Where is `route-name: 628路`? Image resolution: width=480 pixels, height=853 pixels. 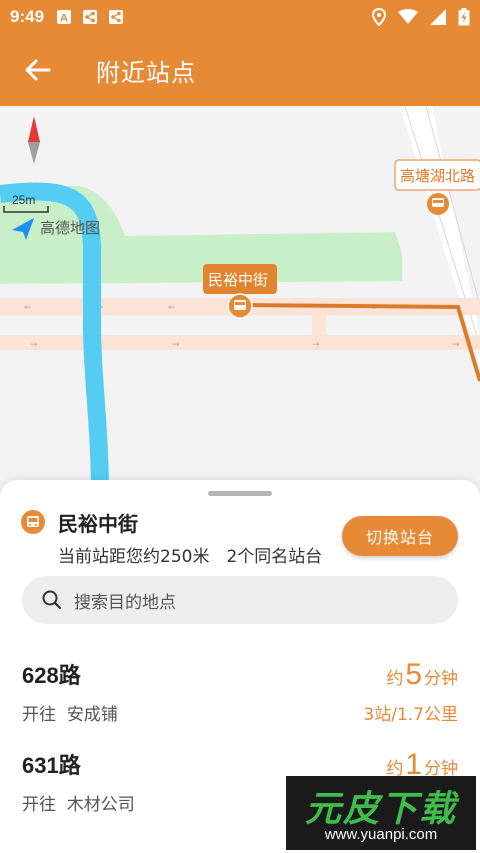 route-name: 628路 is located at coordinates (51, 675).